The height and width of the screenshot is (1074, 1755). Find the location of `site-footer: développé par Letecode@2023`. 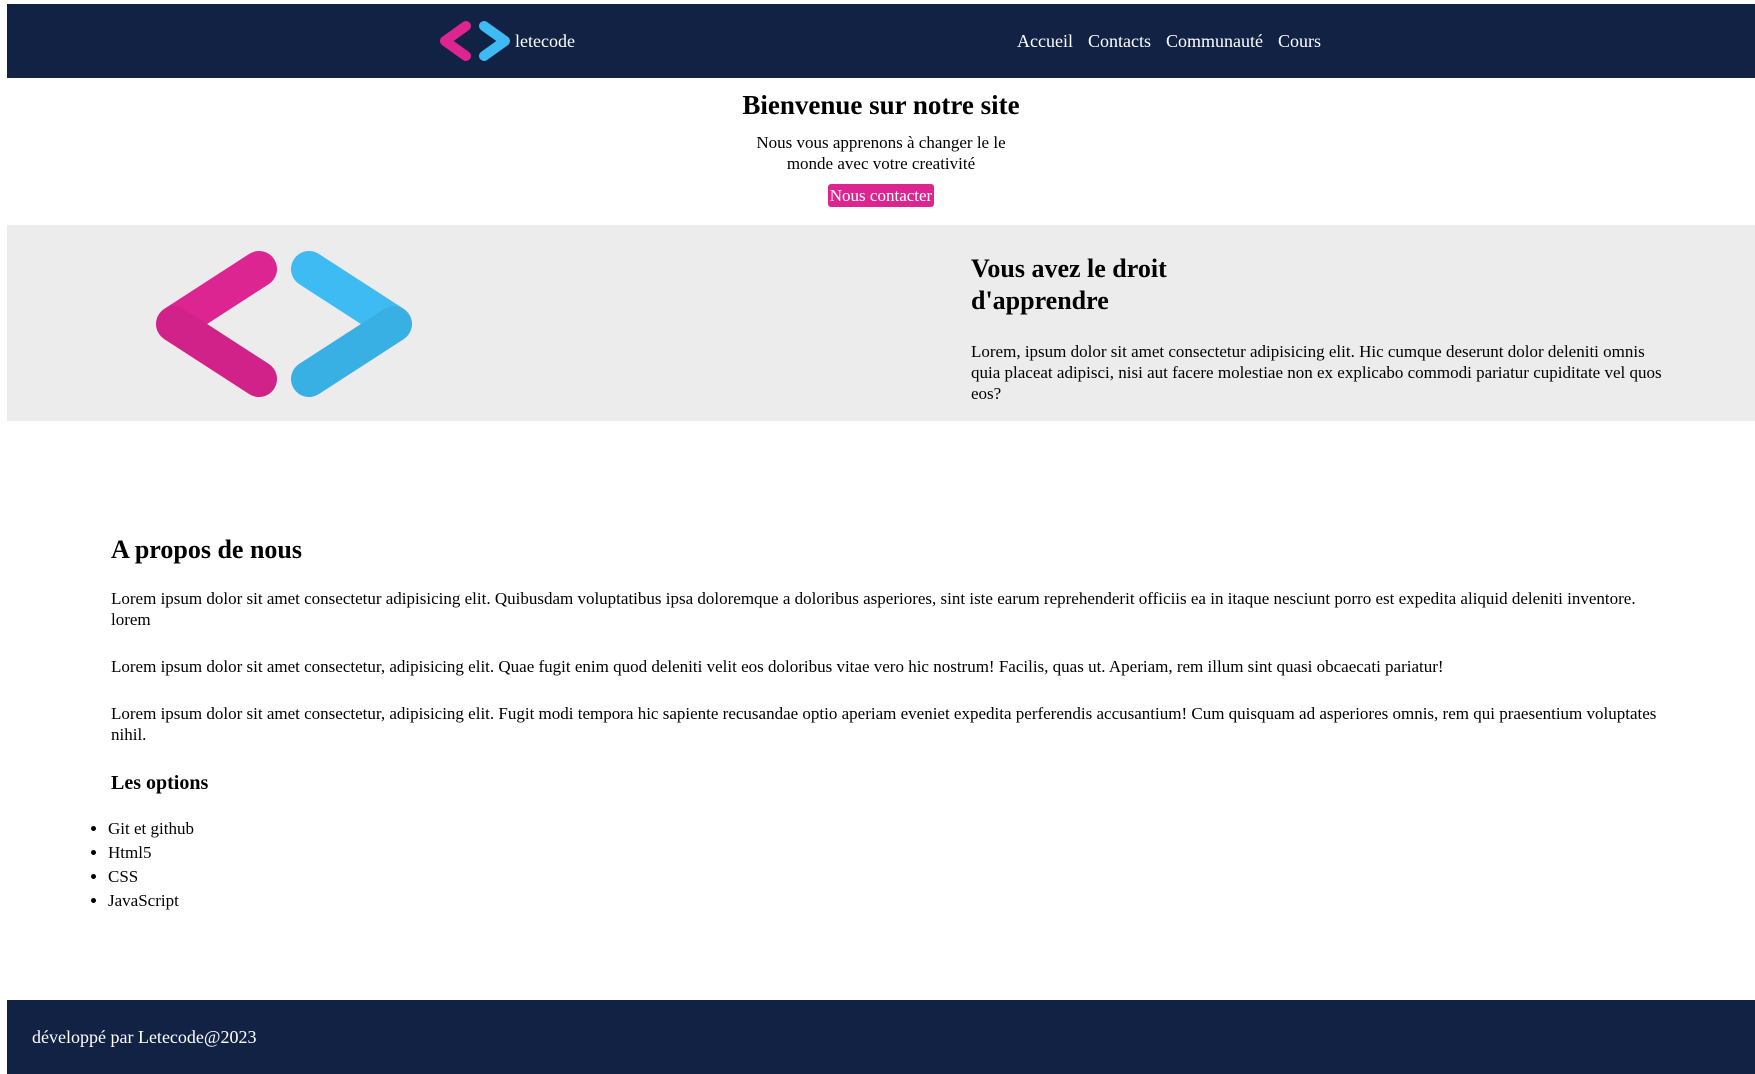

site-footer: développé par Letecode@2023 is located at coordinates (881, 1037).